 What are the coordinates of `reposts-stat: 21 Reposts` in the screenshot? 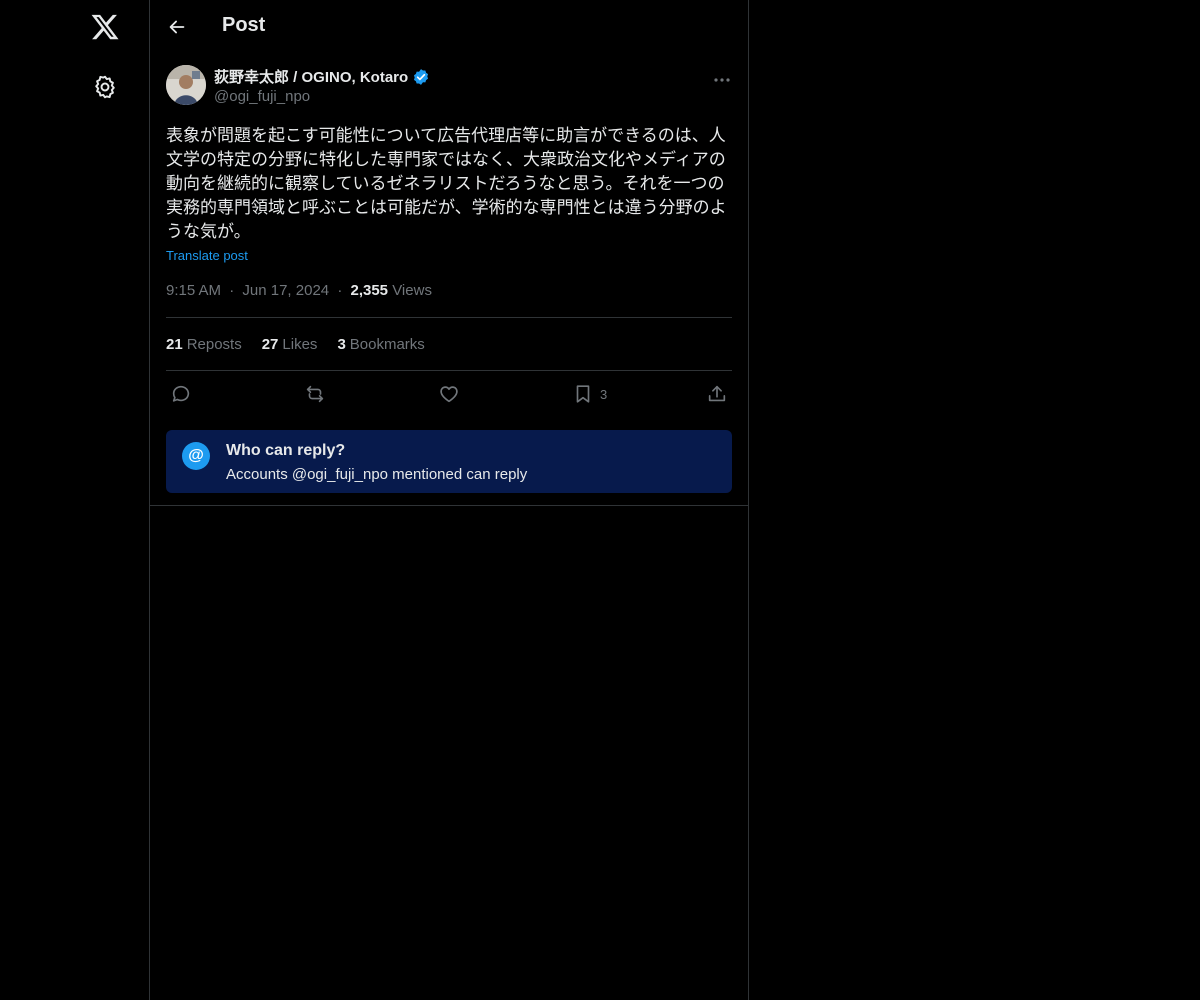 It's located at (204, 344).